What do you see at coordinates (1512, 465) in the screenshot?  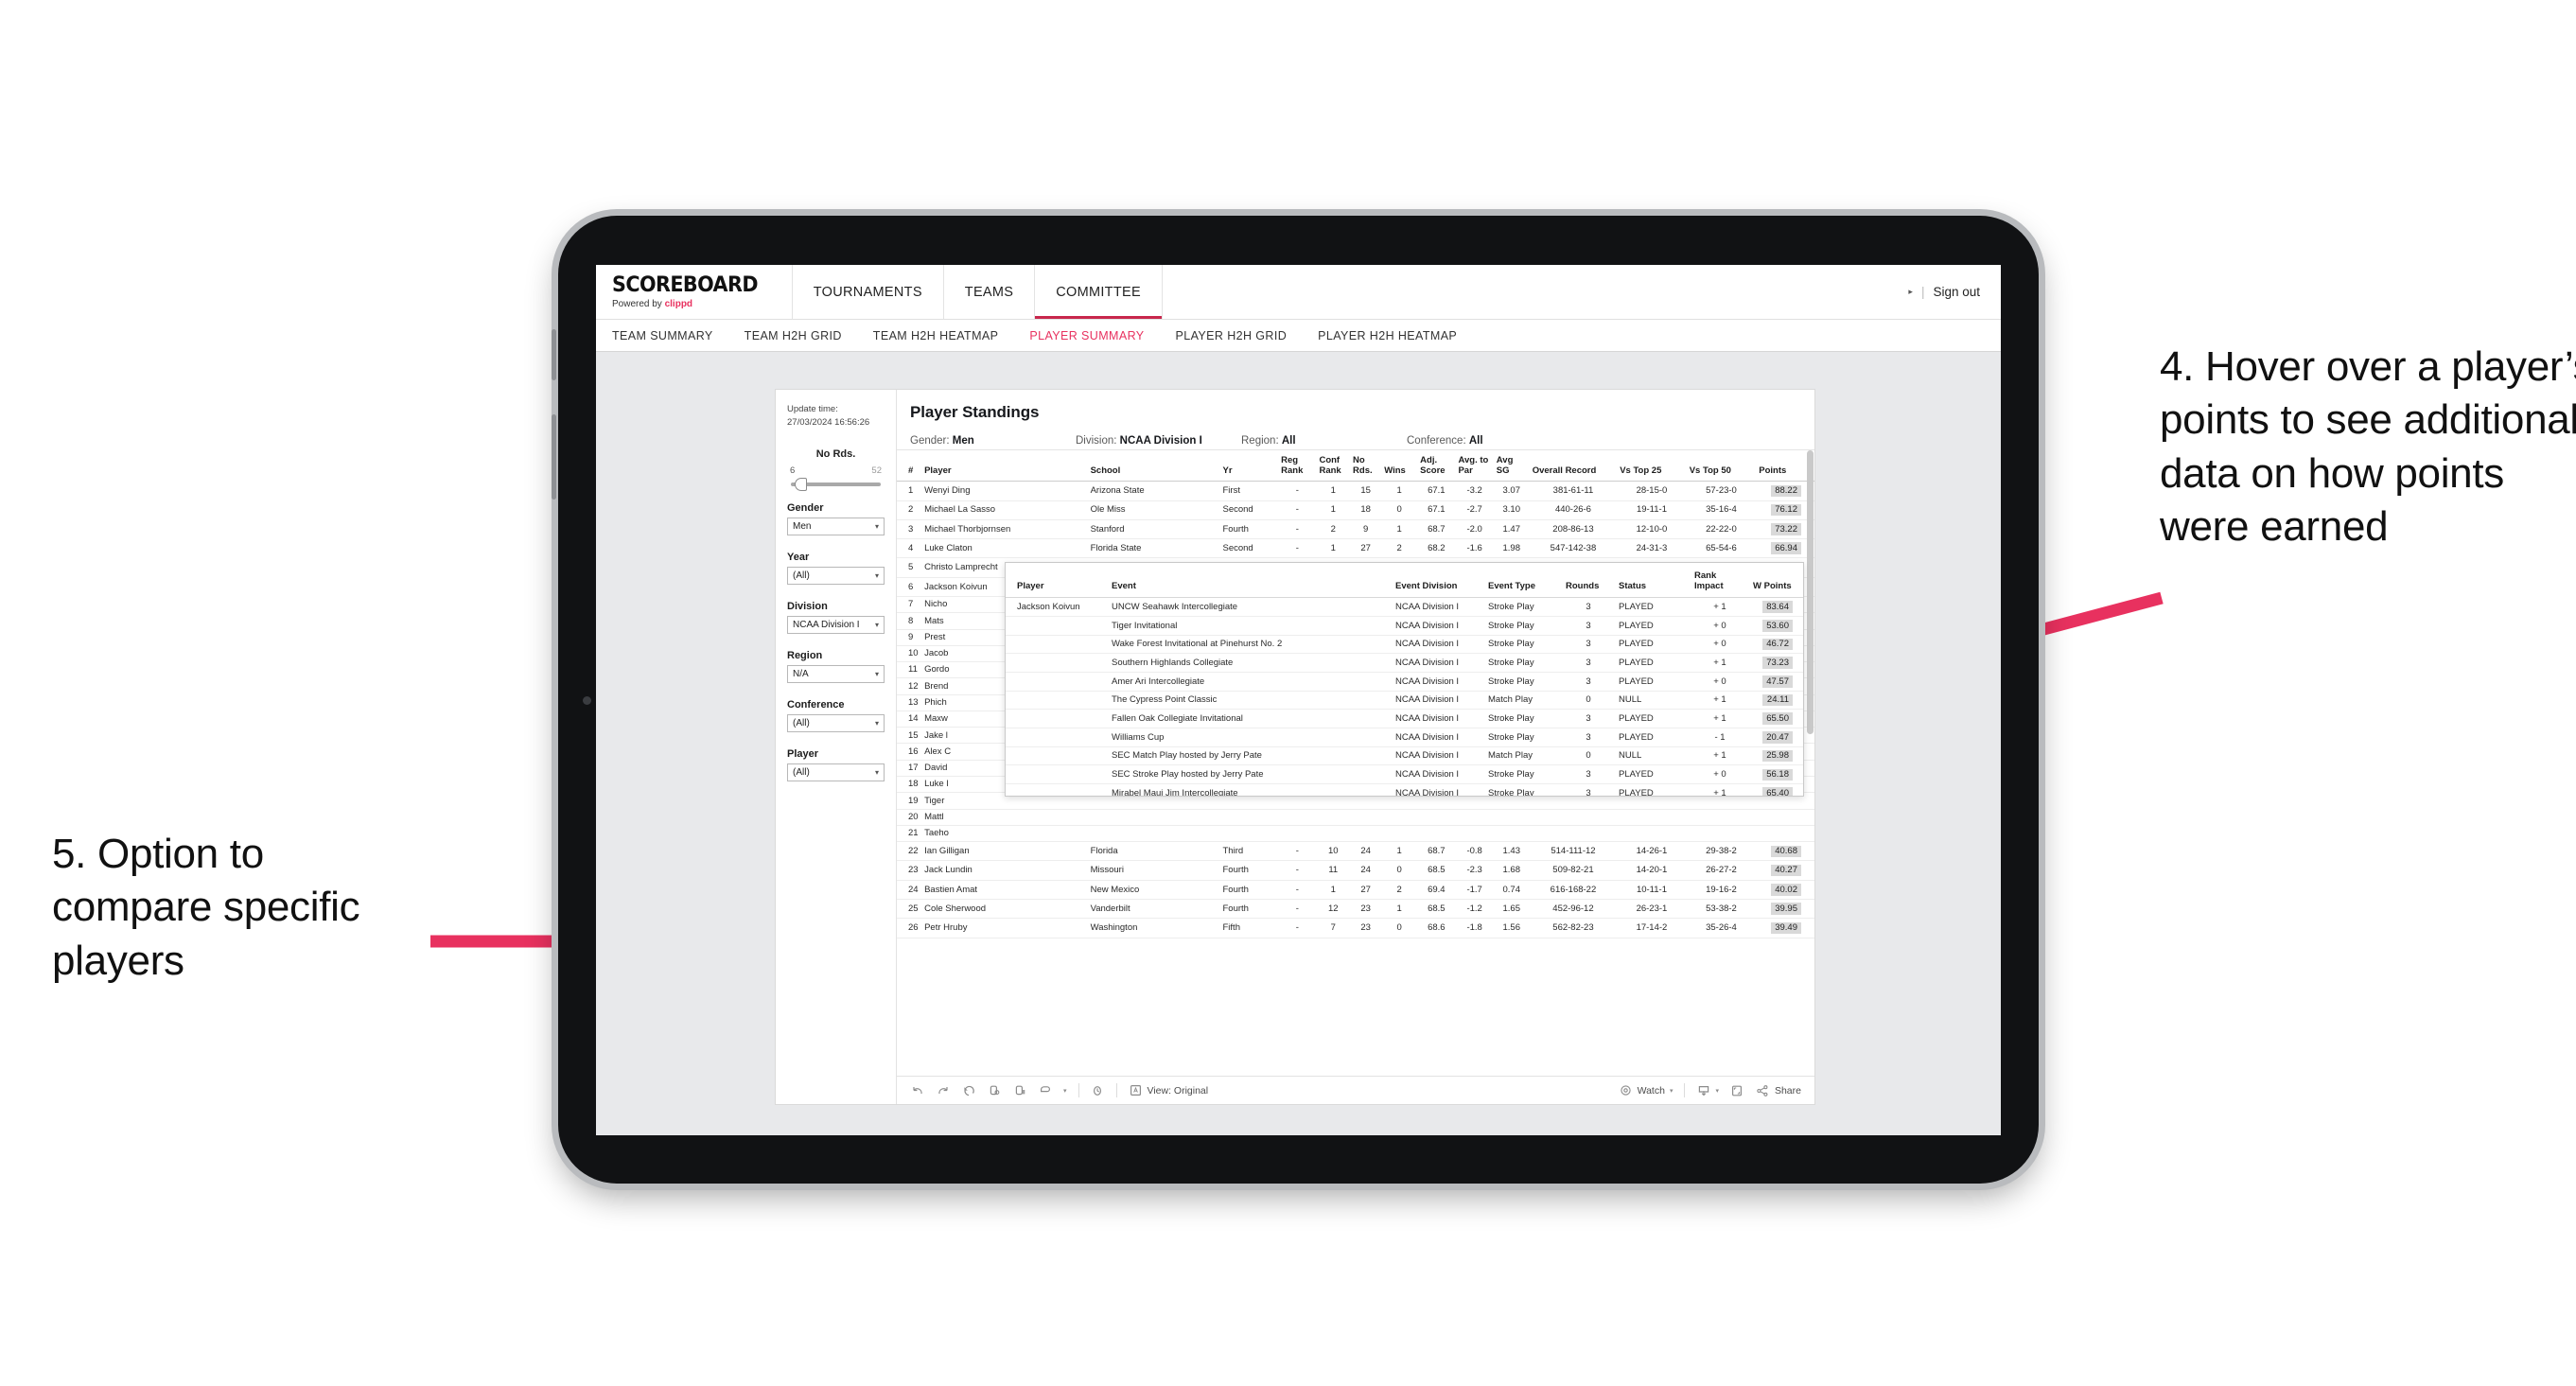 I see `th-avg-sg: Avg SG` at bounding box center [1512, 465].